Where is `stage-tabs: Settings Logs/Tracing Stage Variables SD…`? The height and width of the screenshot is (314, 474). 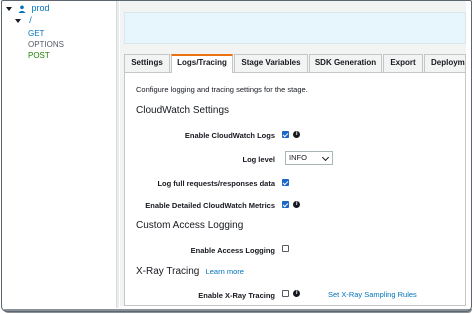 stage-tabs: Settings Logs/Tracing Stage Variables SD… is located at coordinates (295, 63).